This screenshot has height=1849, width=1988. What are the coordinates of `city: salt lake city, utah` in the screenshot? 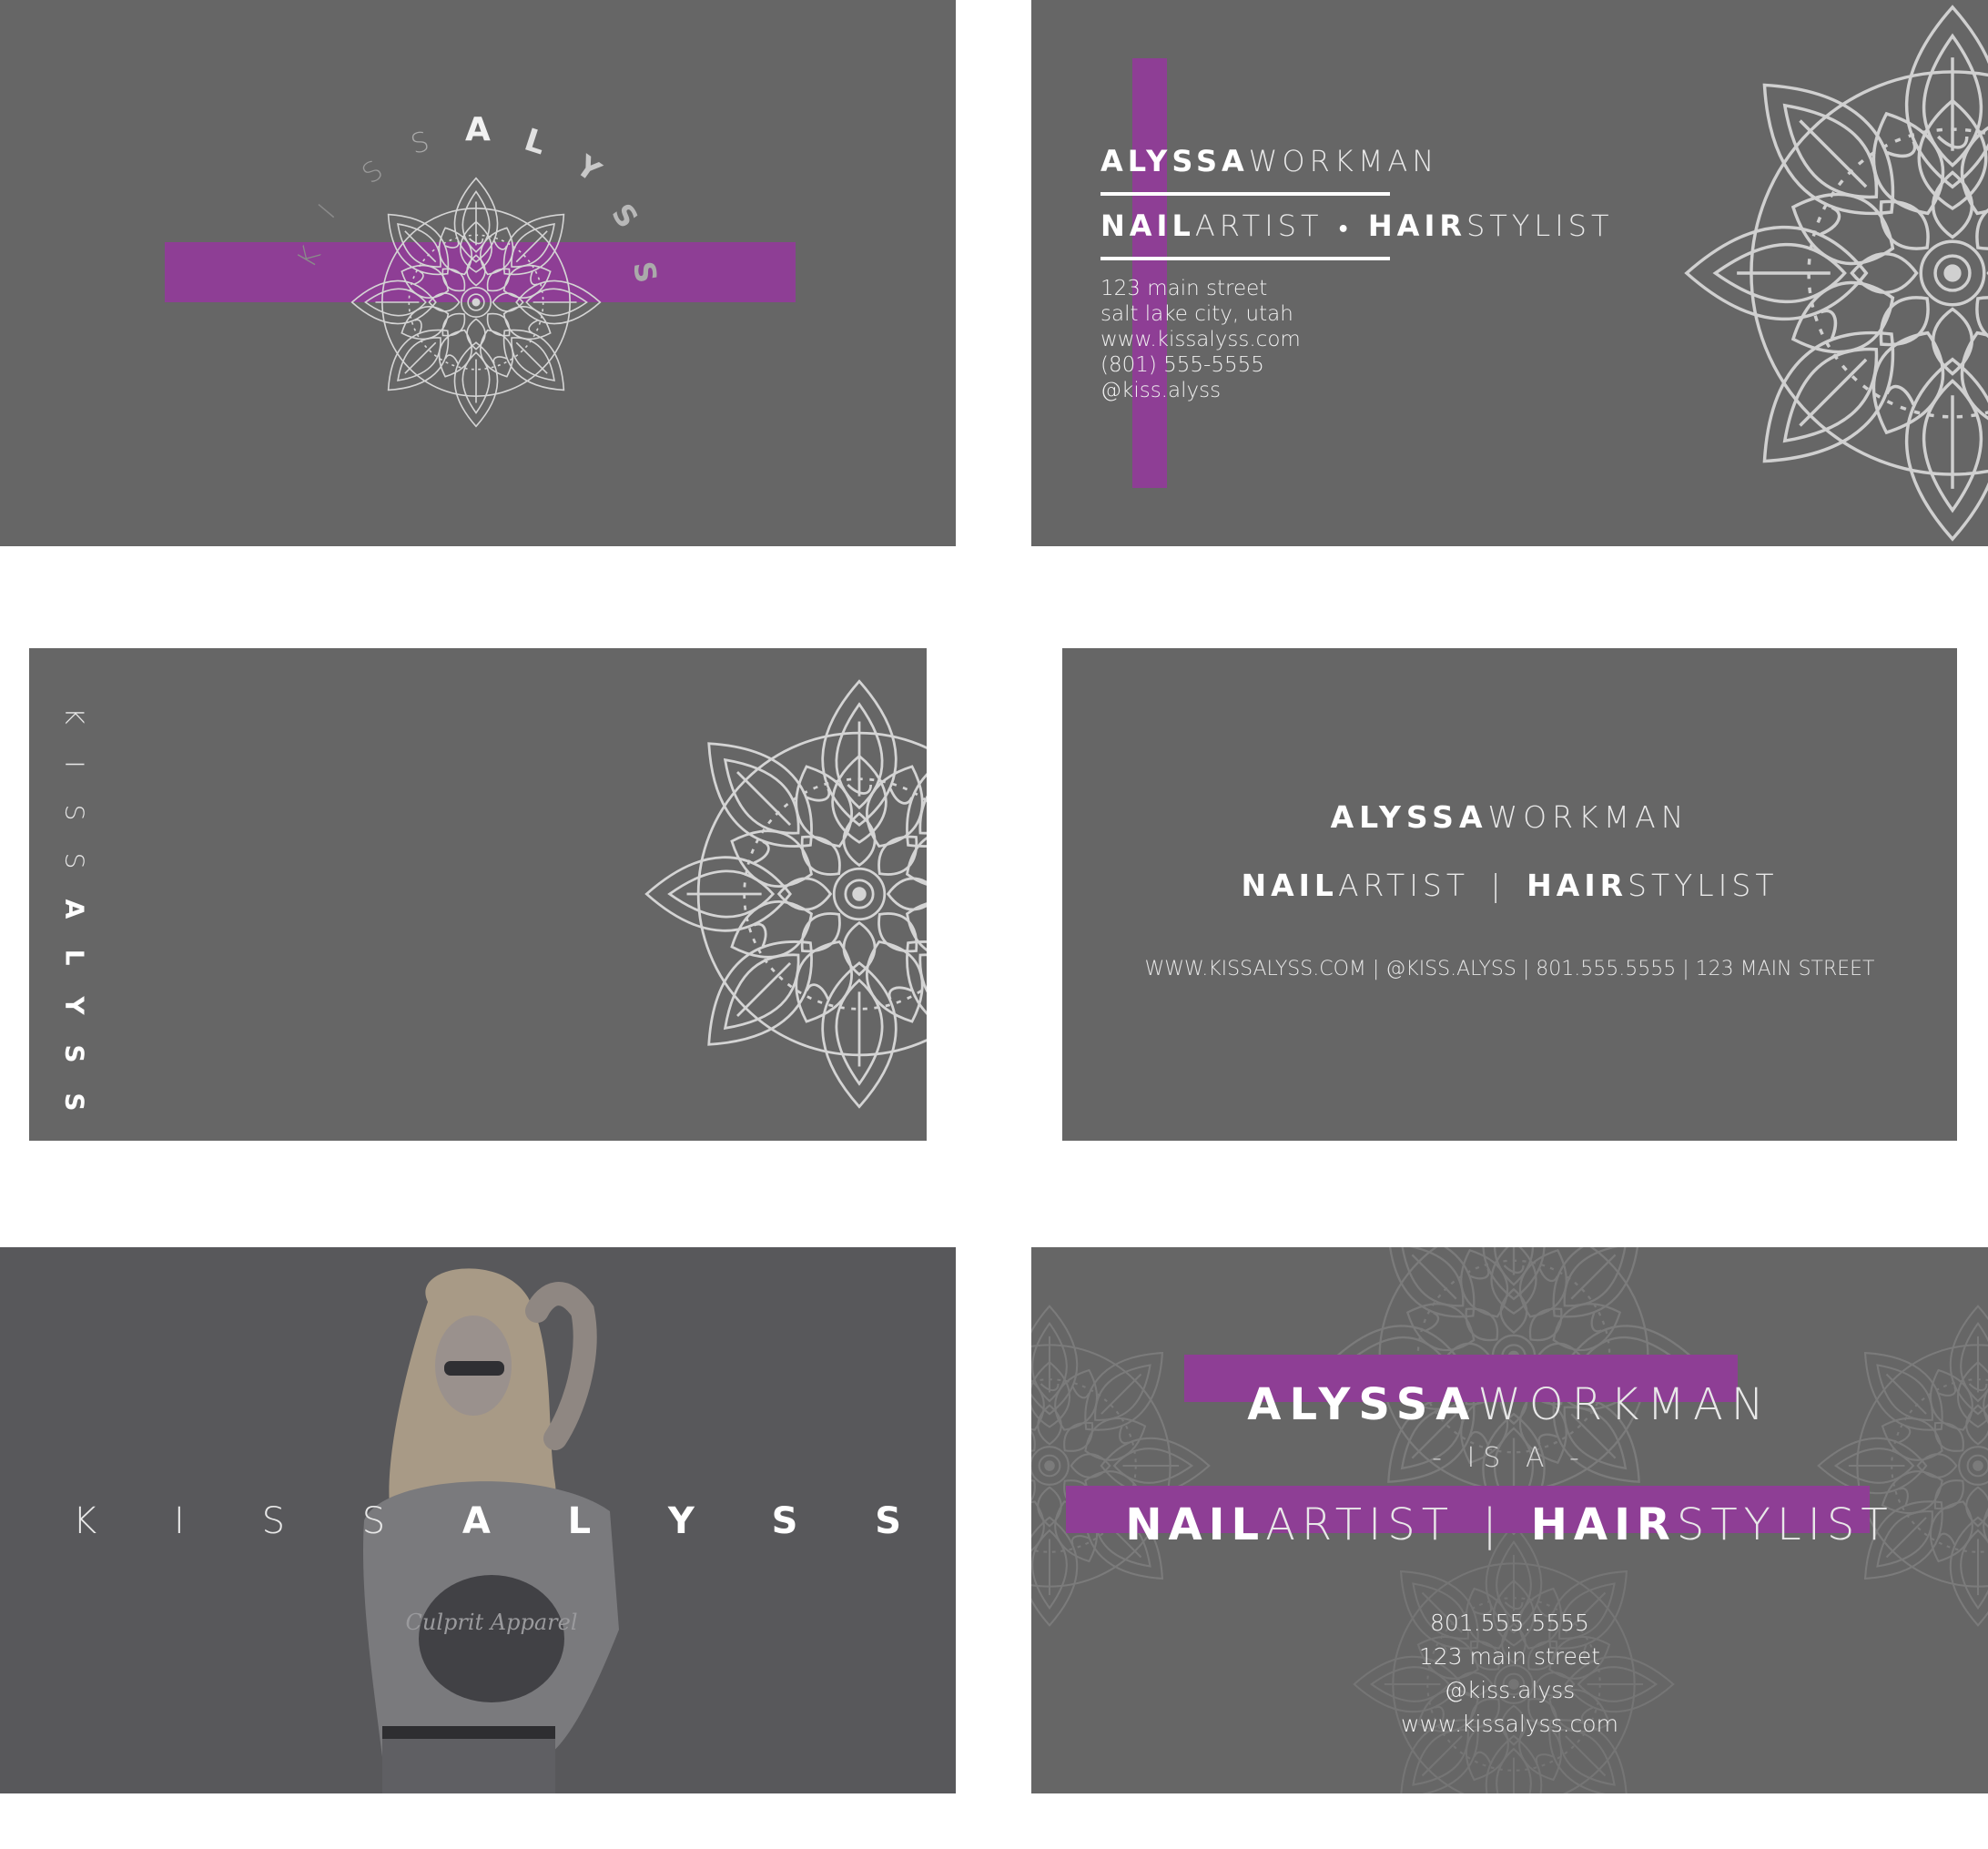 It's located at (1196, 314).